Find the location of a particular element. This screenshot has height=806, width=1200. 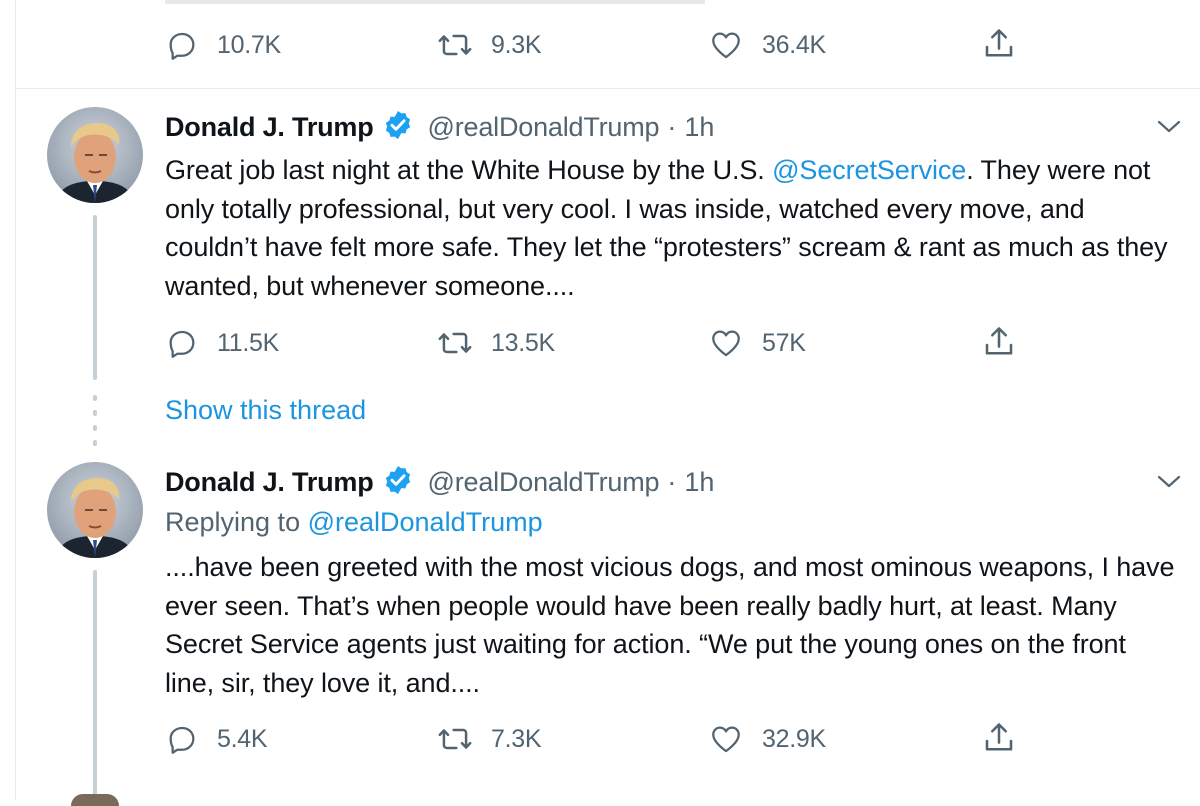

reply-button: 5.4K is located at coordinates (216, 739).